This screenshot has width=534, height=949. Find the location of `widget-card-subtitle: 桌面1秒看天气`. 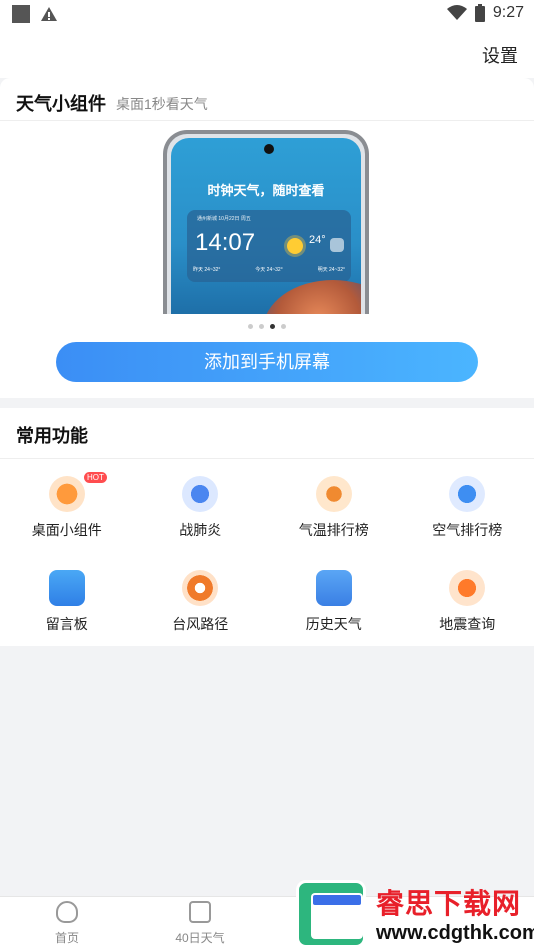

widget-card-subtitle: 桌面1秒看天气 is located at coordinates (162, 104).